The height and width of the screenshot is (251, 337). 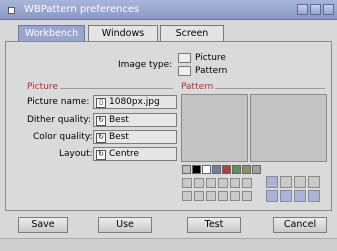 What do you see at coordinates (214, 225) in the screenshot?
I see `test-button: Test` at bounding box center [214, 225].